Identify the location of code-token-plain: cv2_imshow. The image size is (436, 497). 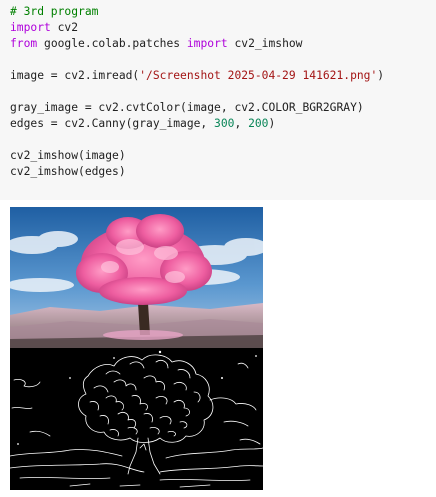
(265, 43).